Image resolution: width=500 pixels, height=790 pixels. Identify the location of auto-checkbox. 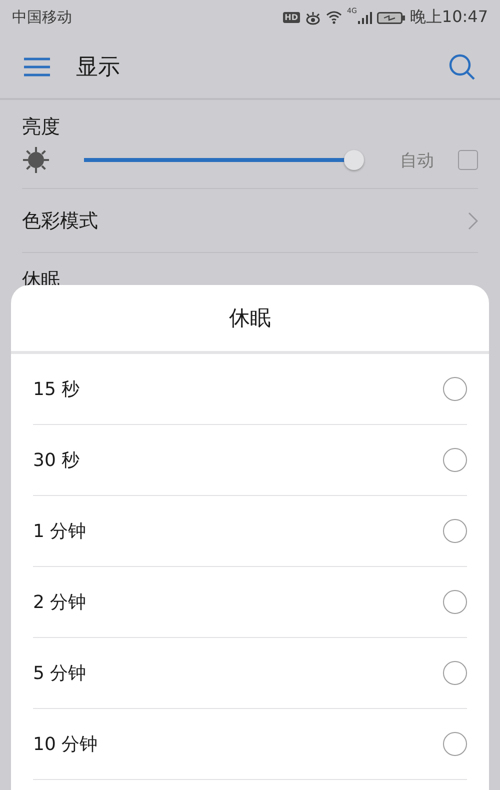
(468, 160).